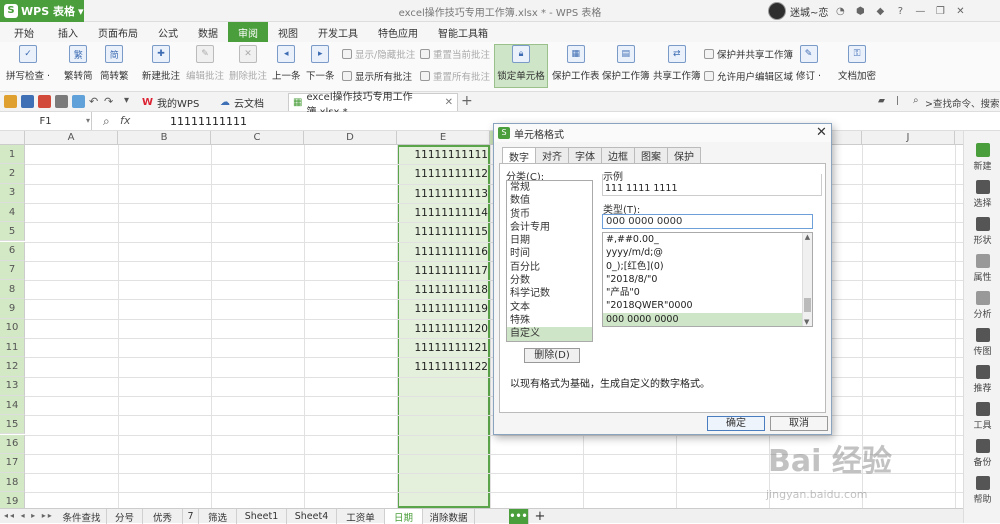 This screenshot has width=1000, height=524. I want to click on close-tab-icon: ✕, so click(449, 102).